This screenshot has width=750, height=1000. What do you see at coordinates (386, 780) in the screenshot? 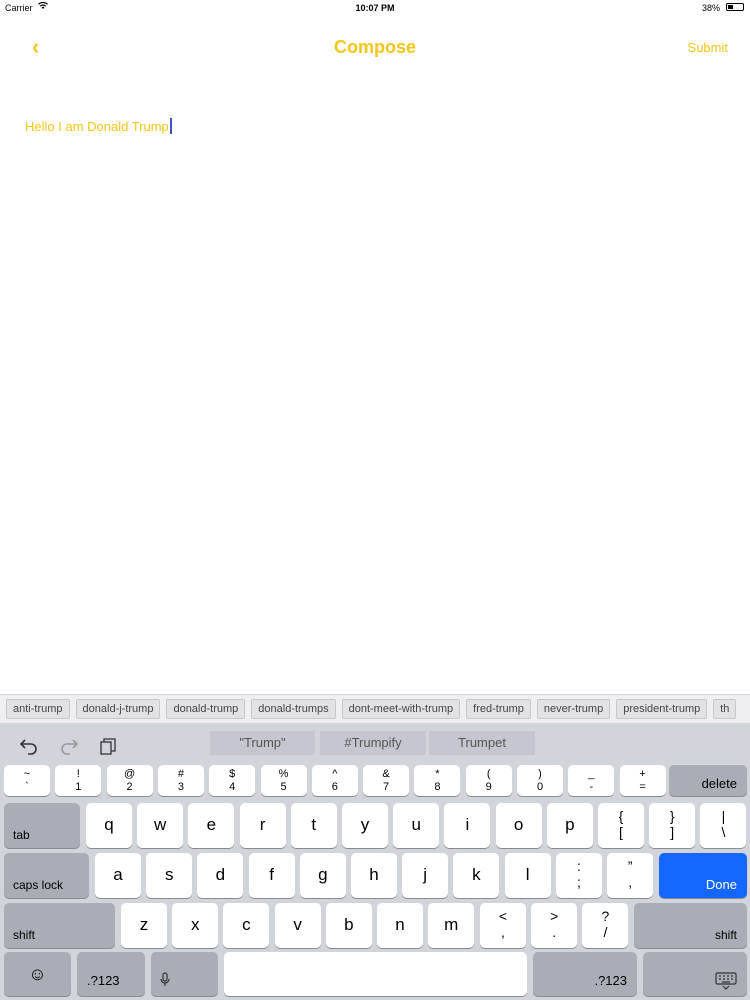
I see `key-7: & 7` at bounding box center [386, 780].